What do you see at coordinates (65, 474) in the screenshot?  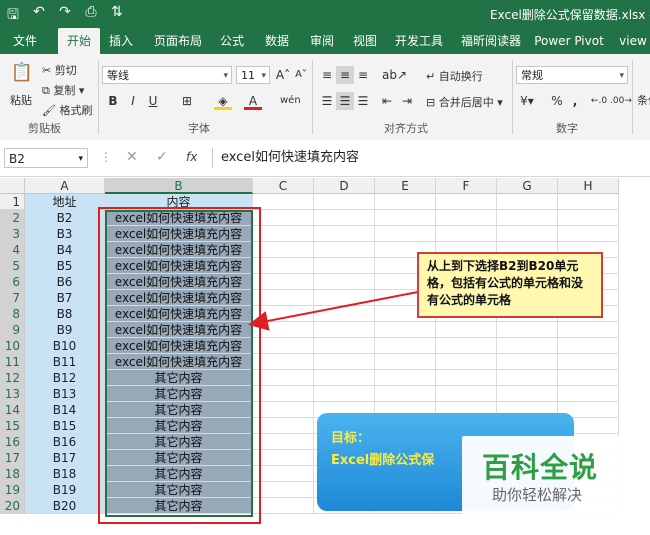 I see `cell-address: B18` at bounding box center [65, 474].